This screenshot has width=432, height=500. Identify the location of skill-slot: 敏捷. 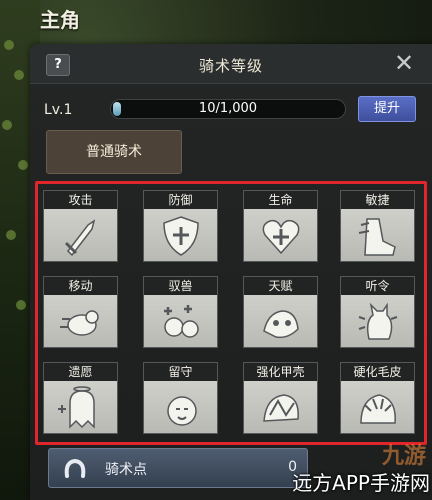
(377, 226).